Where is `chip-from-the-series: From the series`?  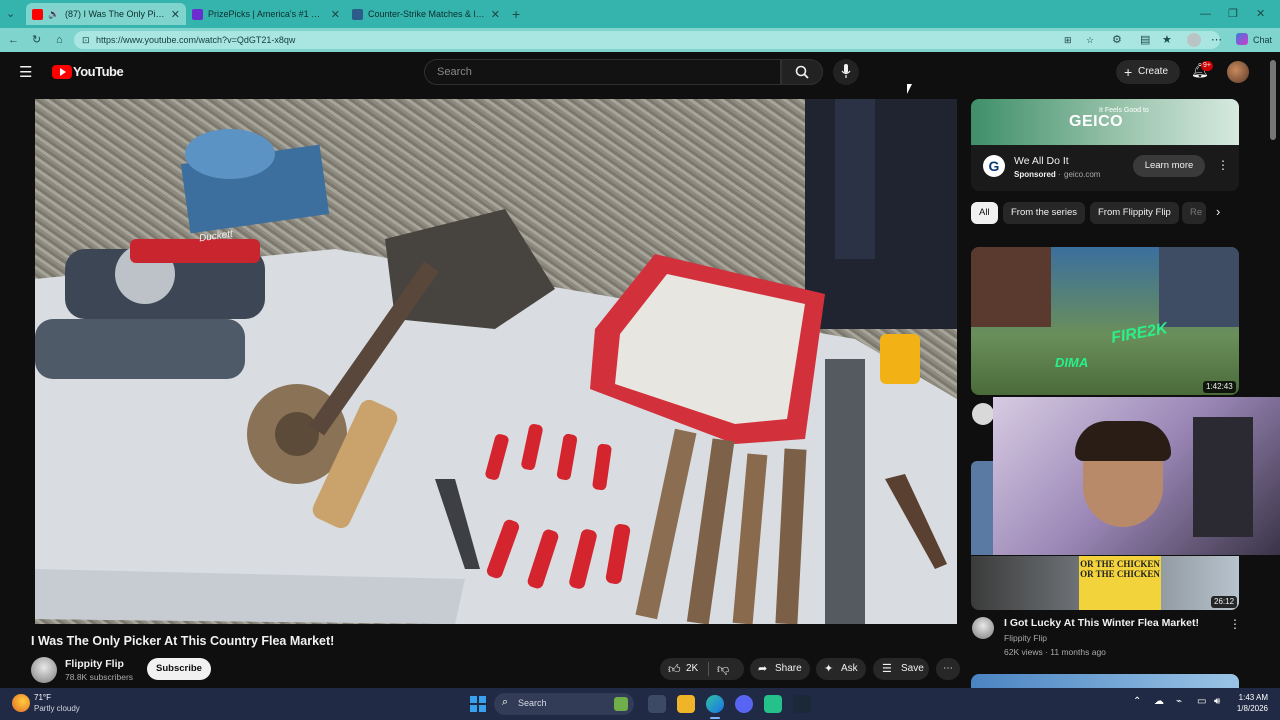 chip-from-the-series: From the series is located at coordinates (1044, 213).